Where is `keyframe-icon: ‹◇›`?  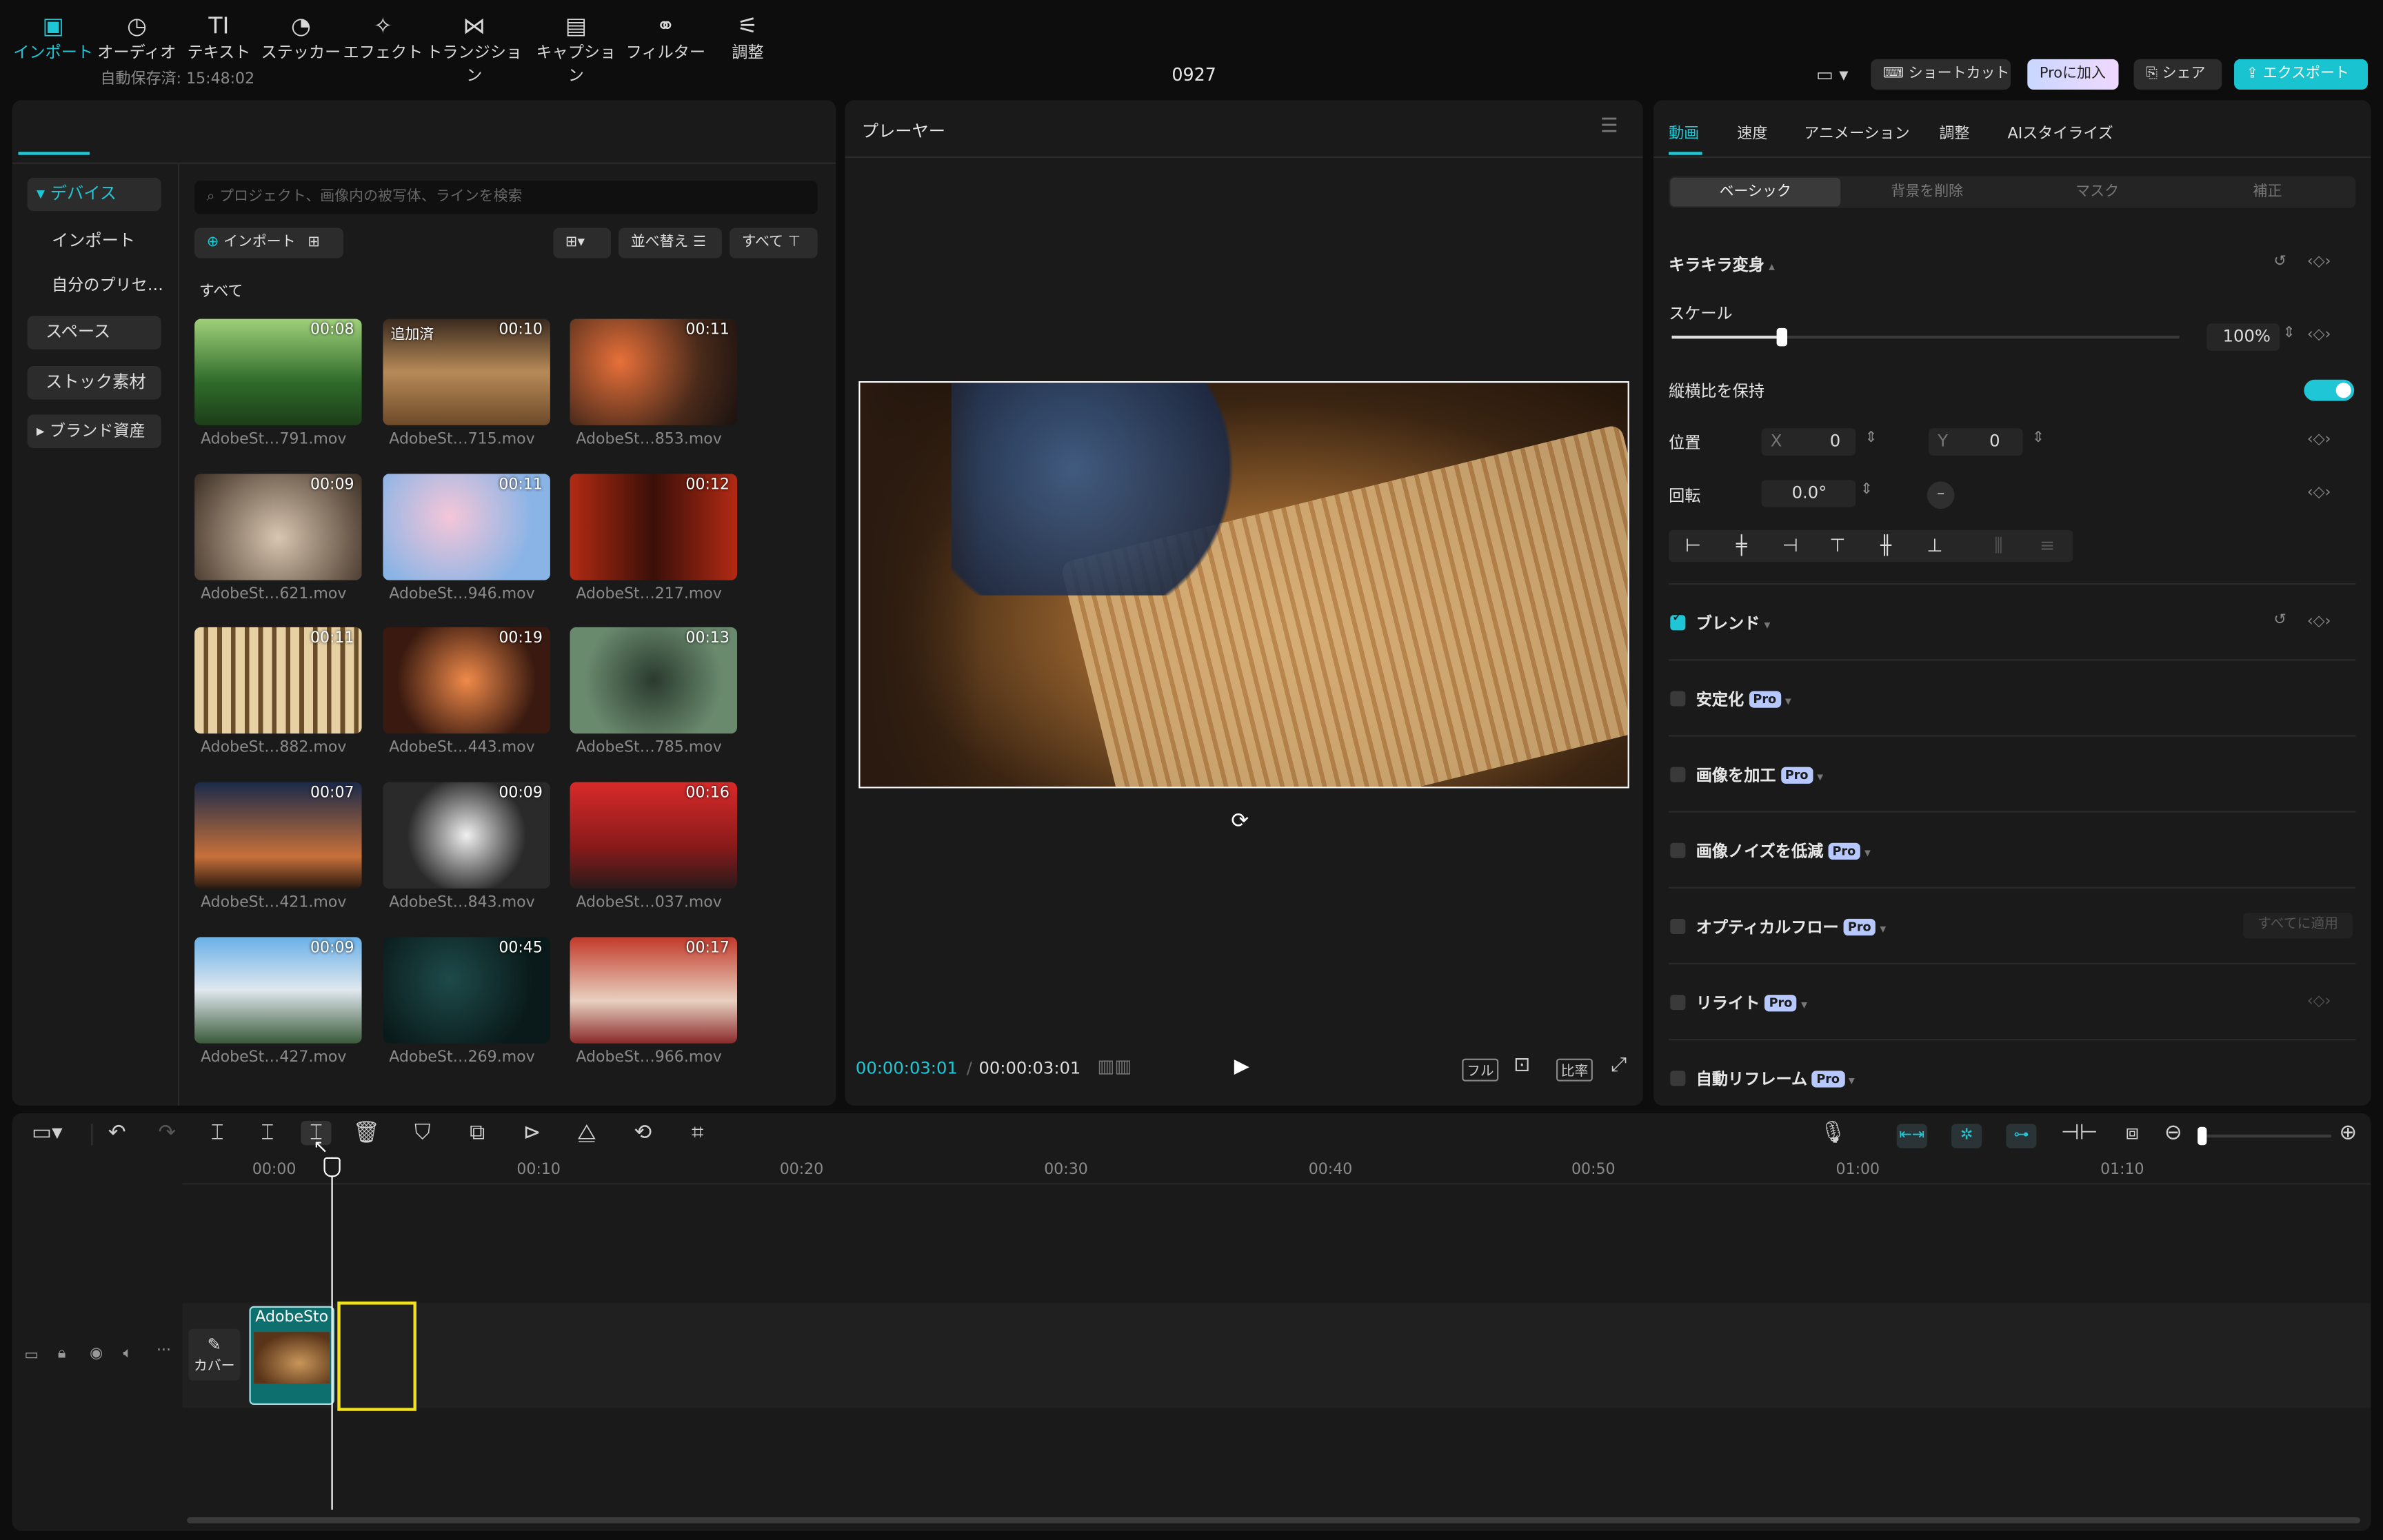
keyframe-icon: ‹◇› is located at coordinates (2319, 262).